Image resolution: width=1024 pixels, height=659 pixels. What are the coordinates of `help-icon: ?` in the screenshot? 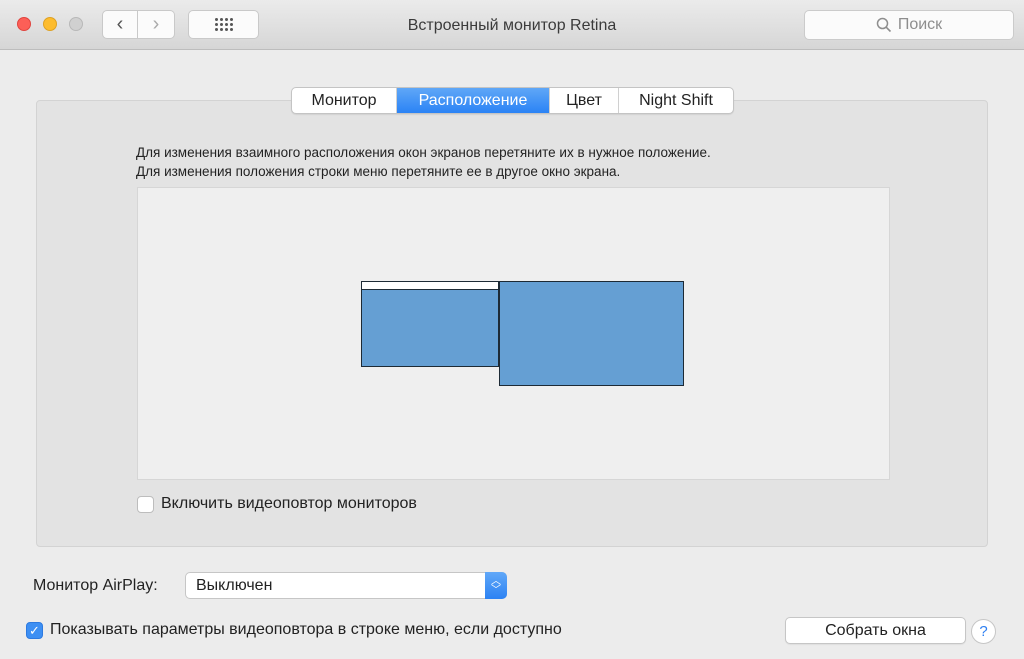 It's located at (983, 631).